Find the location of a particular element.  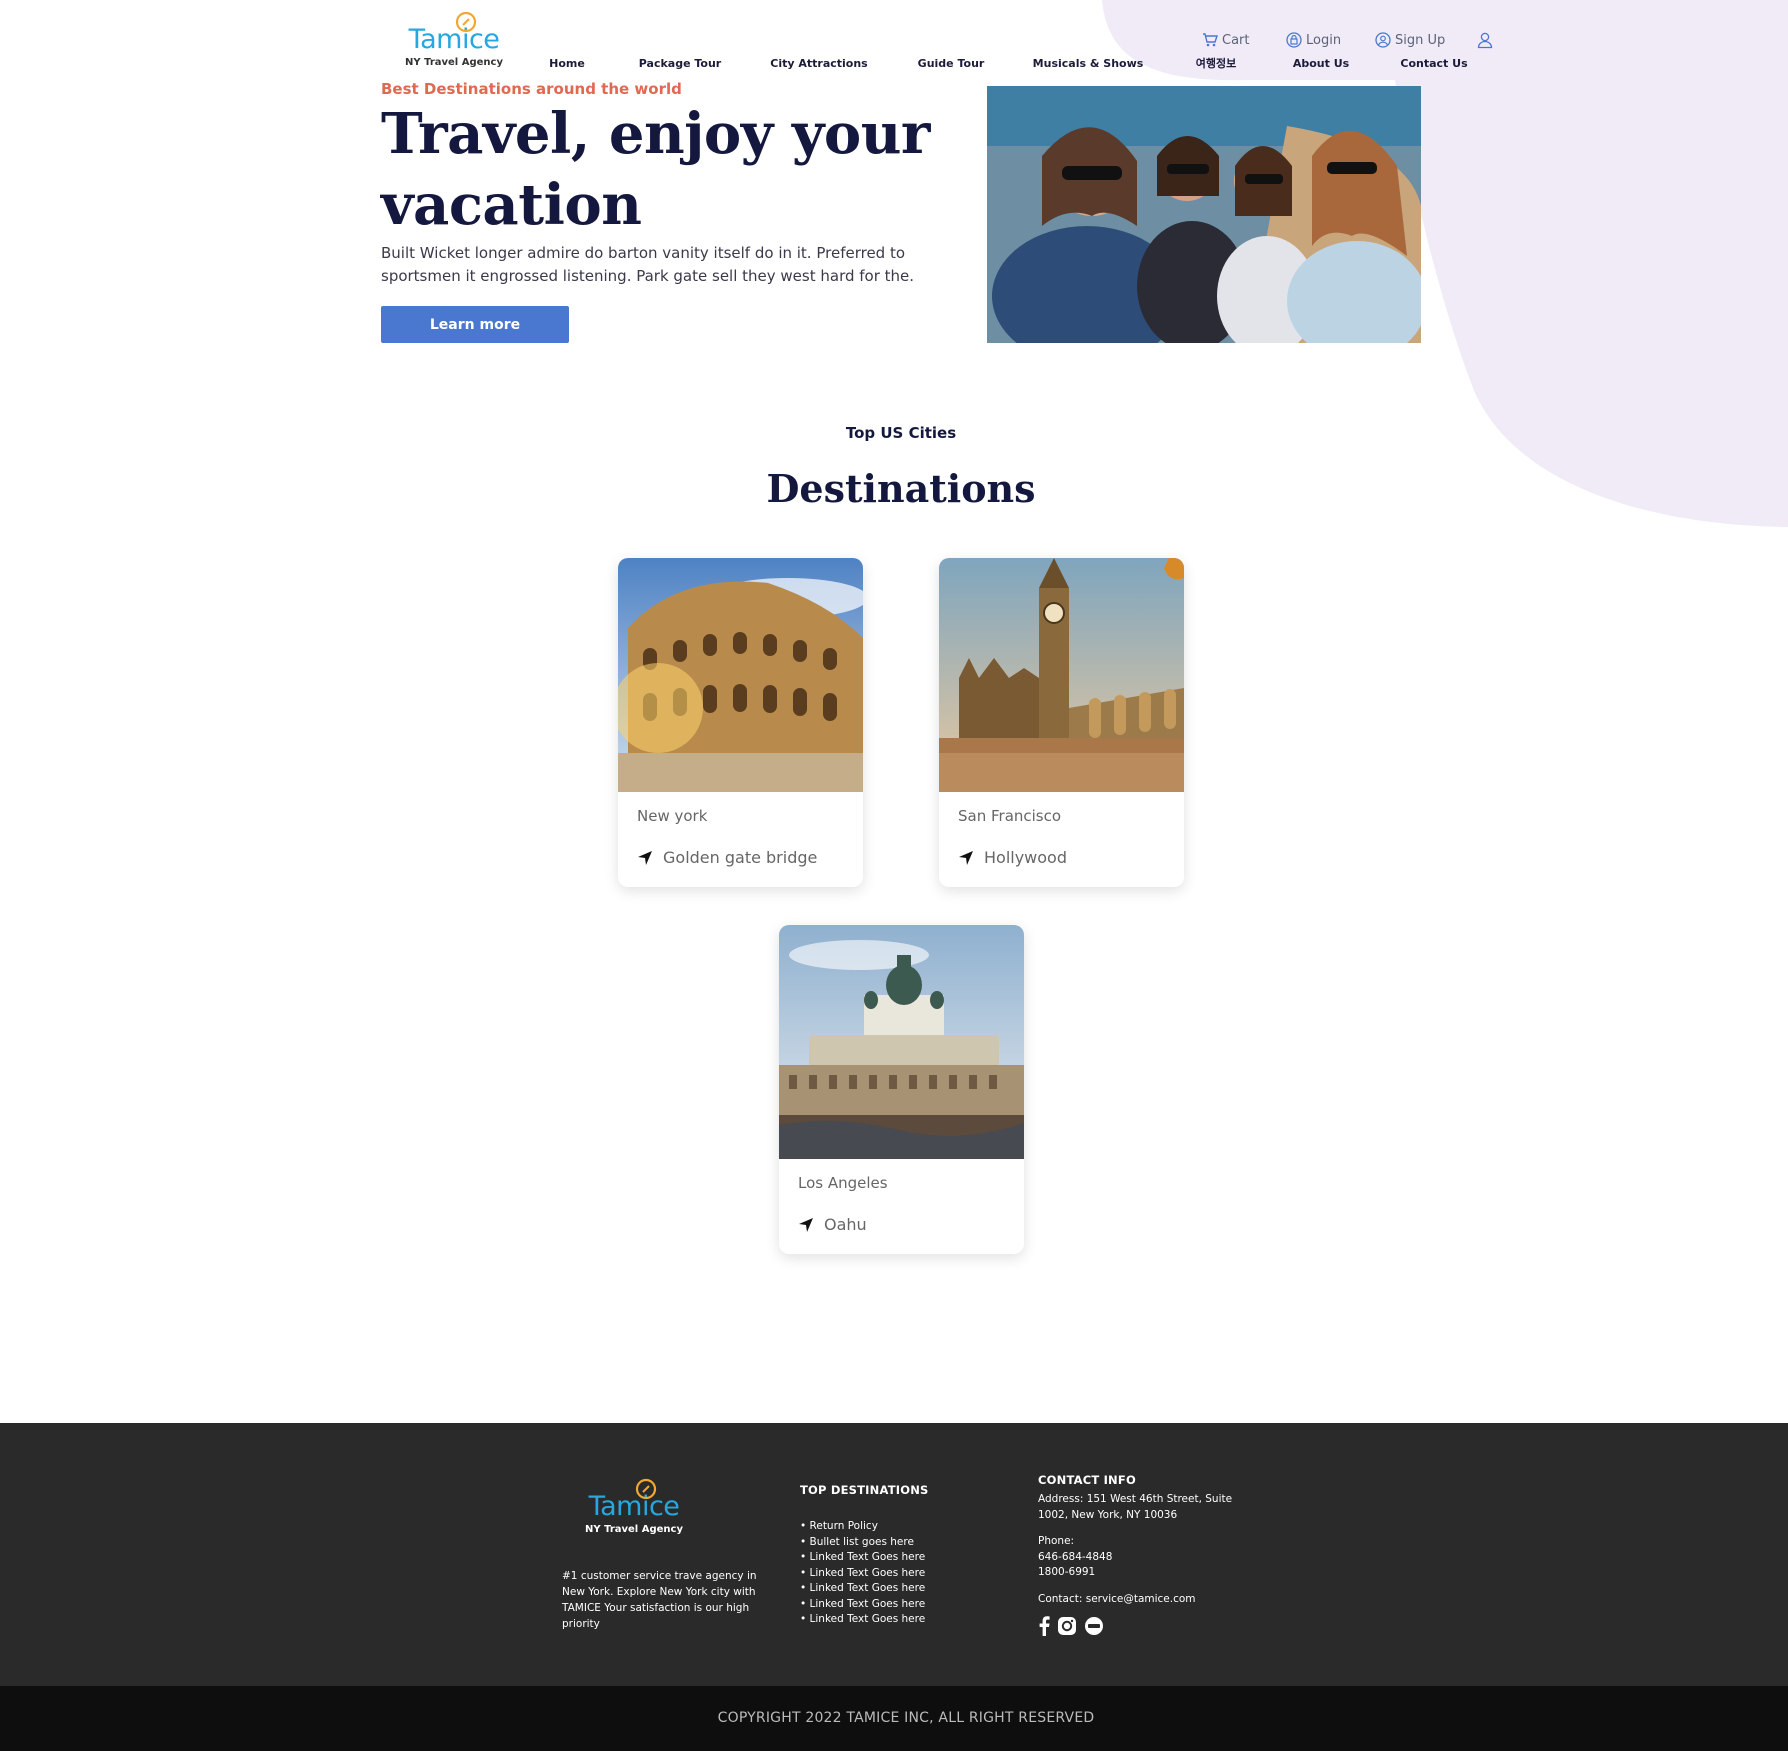

card-location-label: Golden gate bridge is located at coordinates (740, 857).